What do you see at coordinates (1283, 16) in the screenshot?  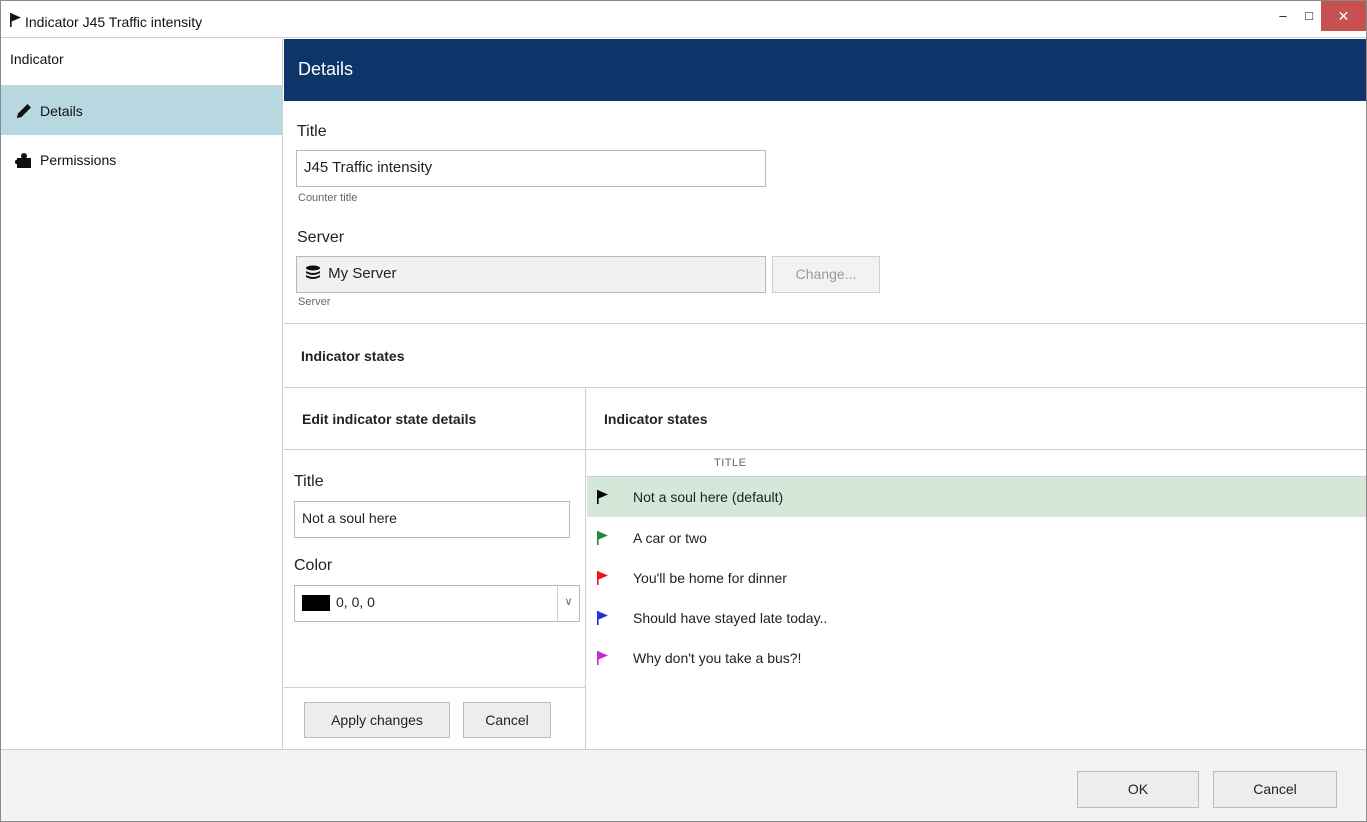 I see `minimize-button: –` at bounding box center [1283, 16].